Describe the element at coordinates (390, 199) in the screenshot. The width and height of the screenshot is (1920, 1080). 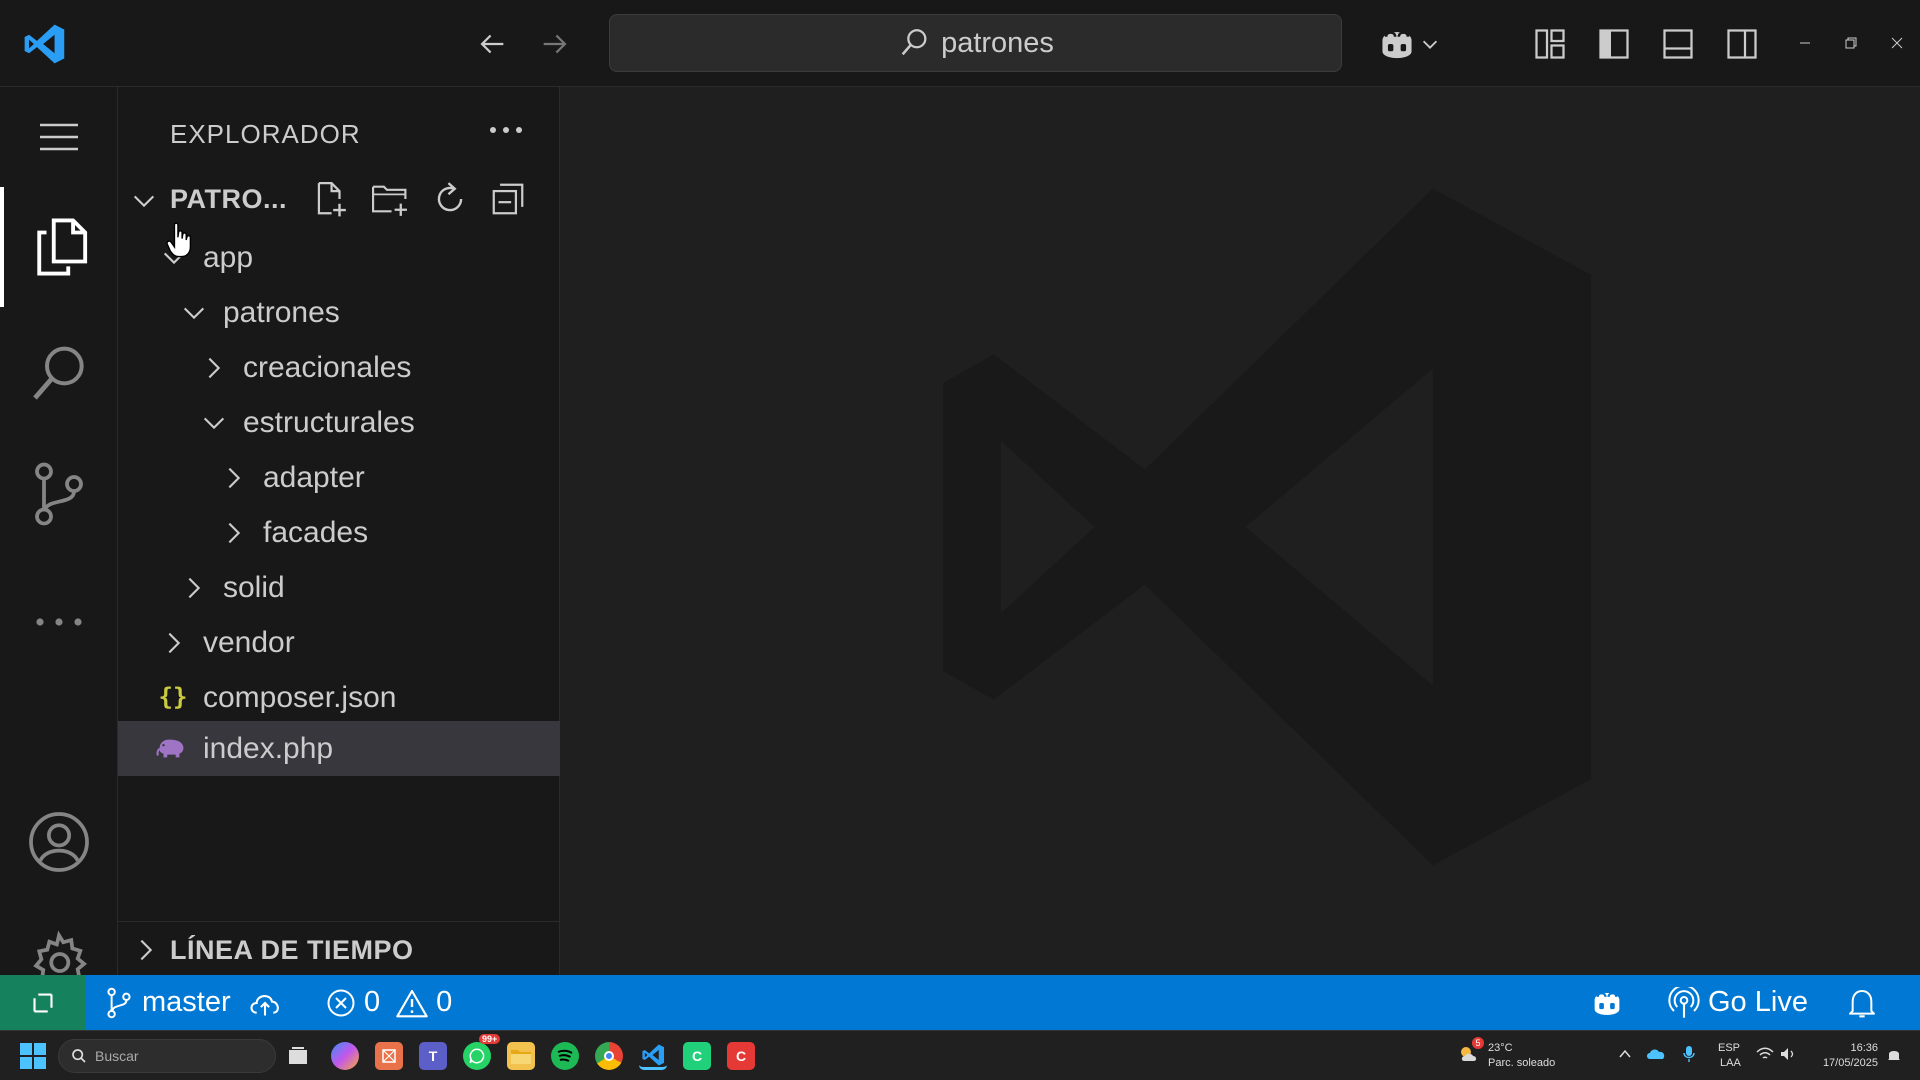
I see `new-folder-icon` at that location.